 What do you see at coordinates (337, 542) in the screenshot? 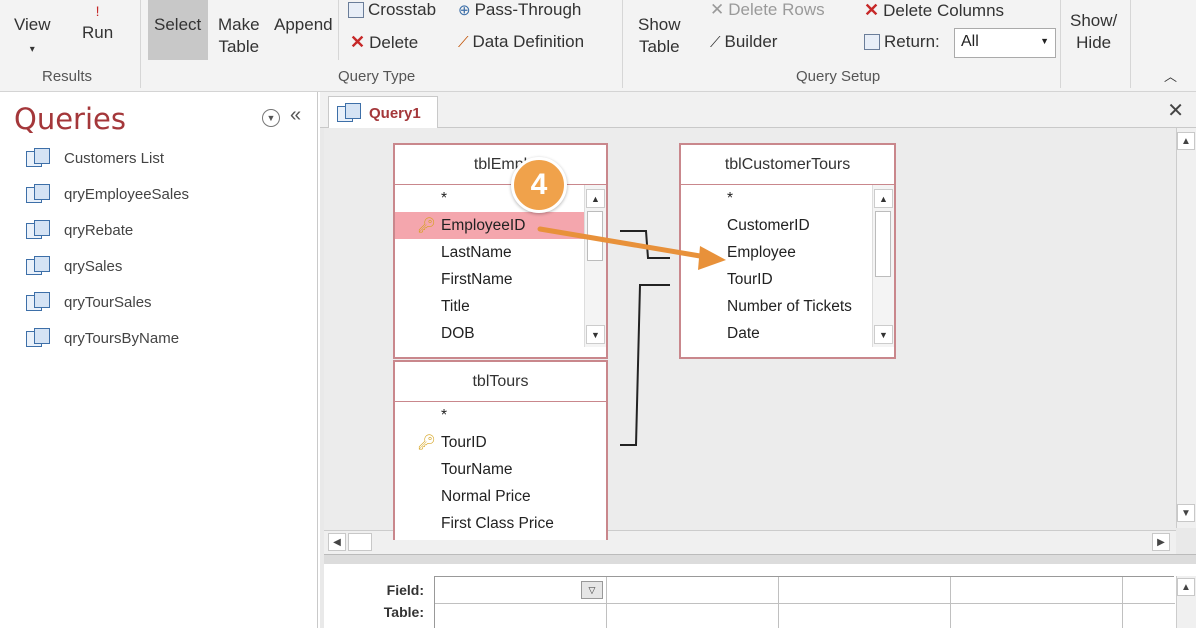
I see `scroll-left-icon: ◀` at bounding box center [337, 542].